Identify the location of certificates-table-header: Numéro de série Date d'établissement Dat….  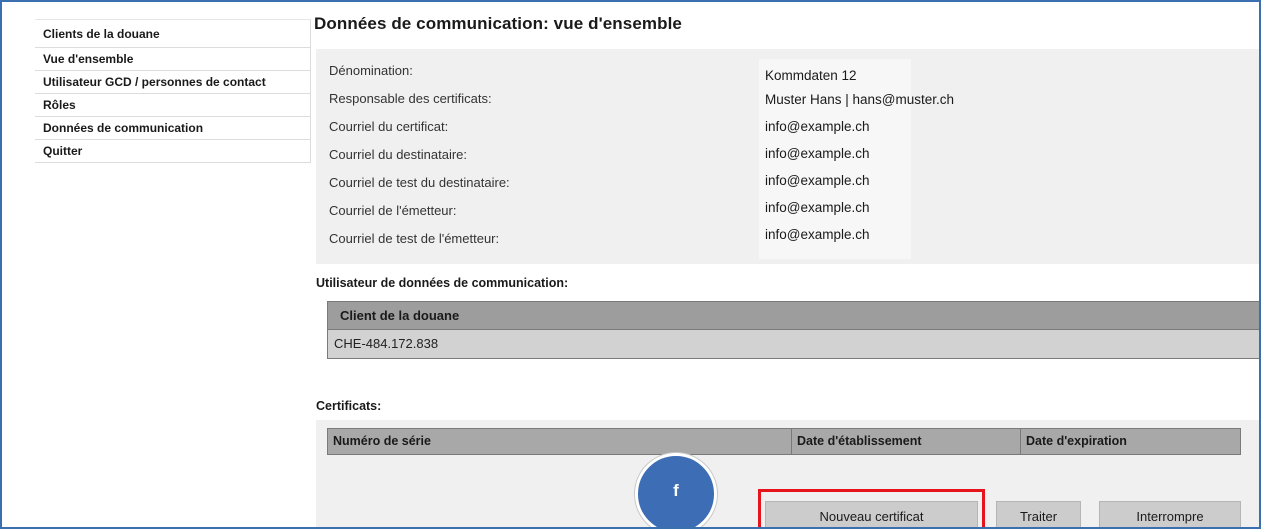
(784, 441).